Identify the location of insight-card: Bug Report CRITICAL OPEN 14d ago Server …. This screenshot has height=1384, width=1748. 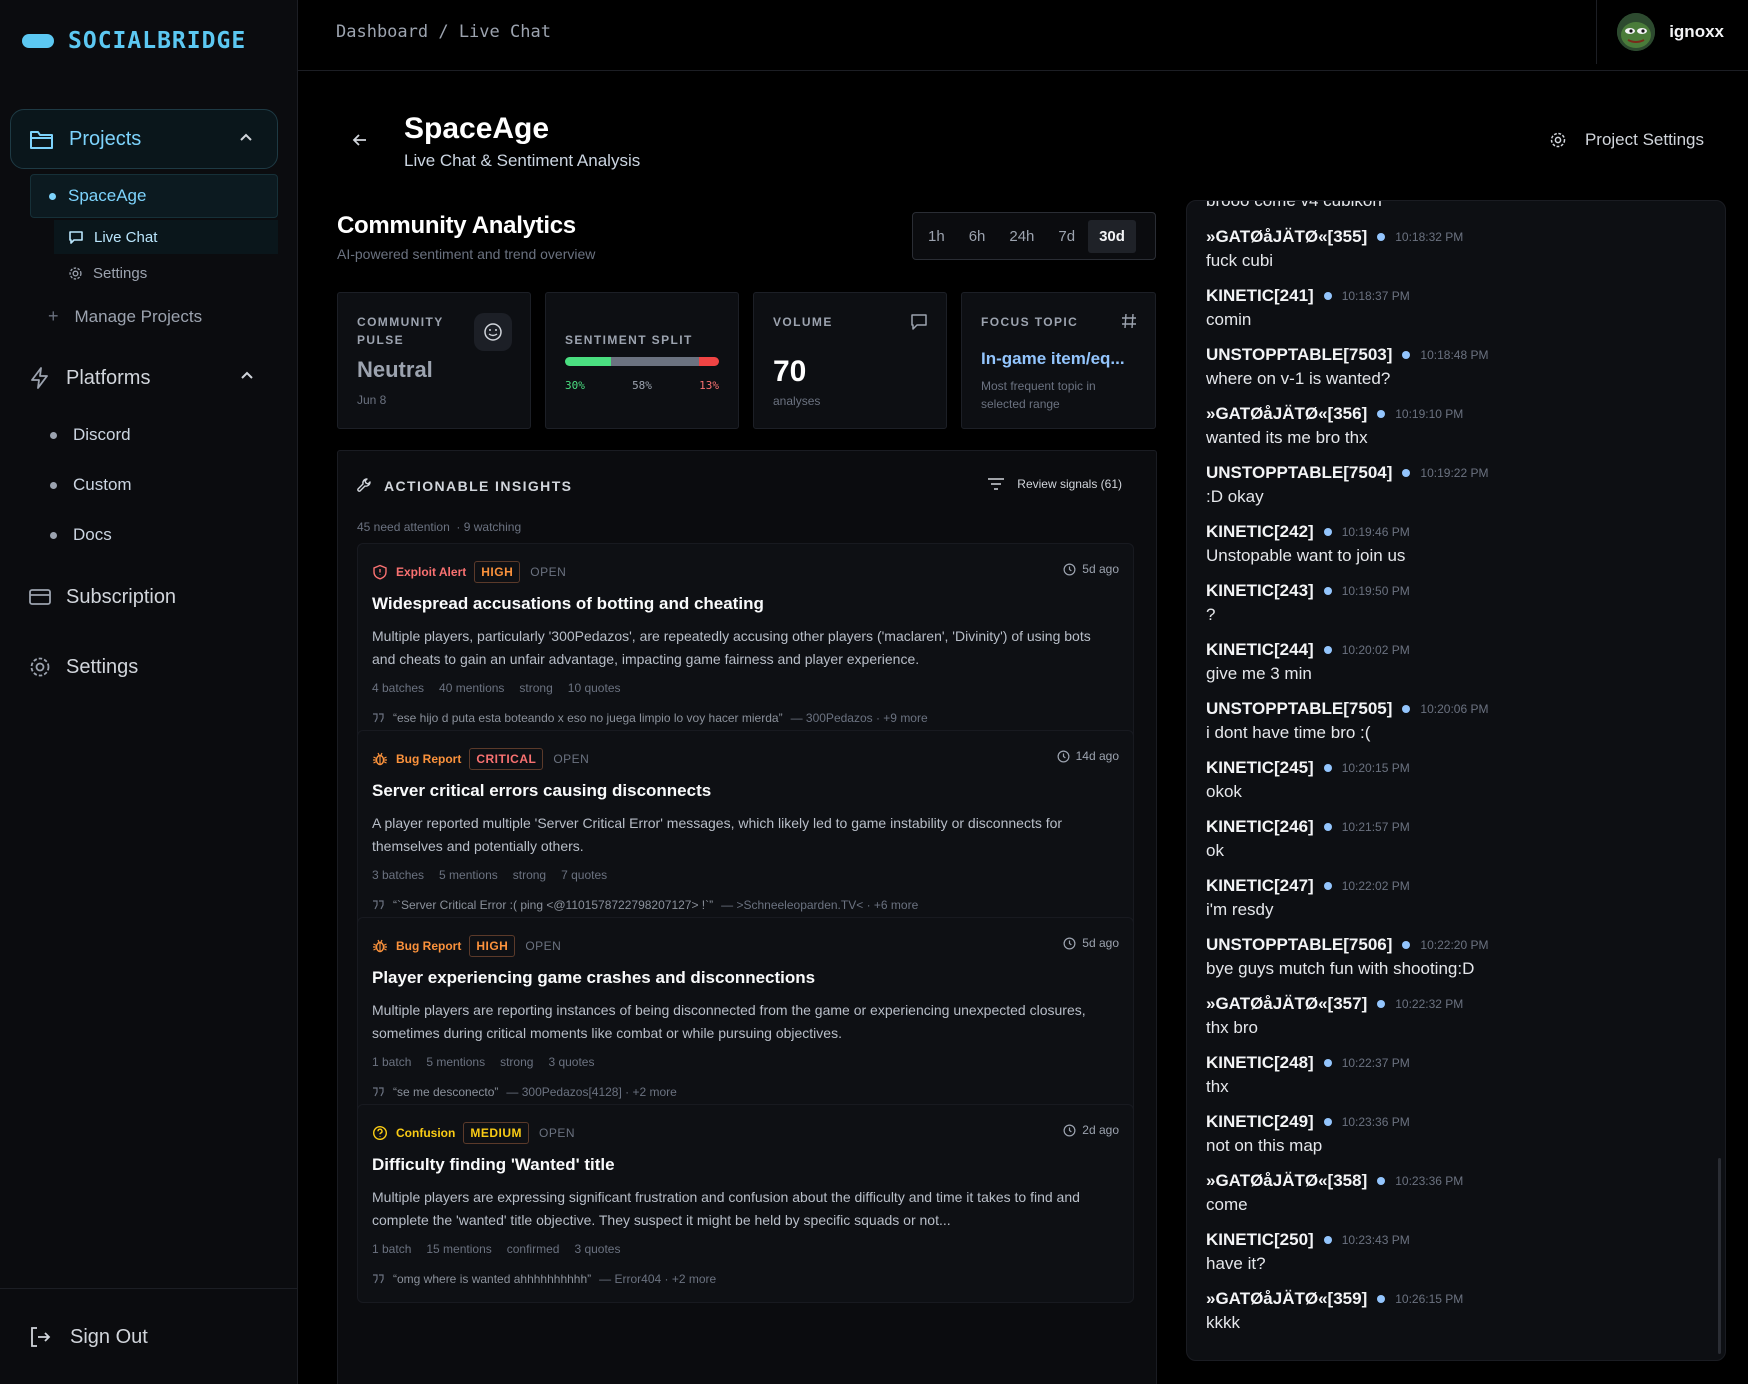
(745, 829).